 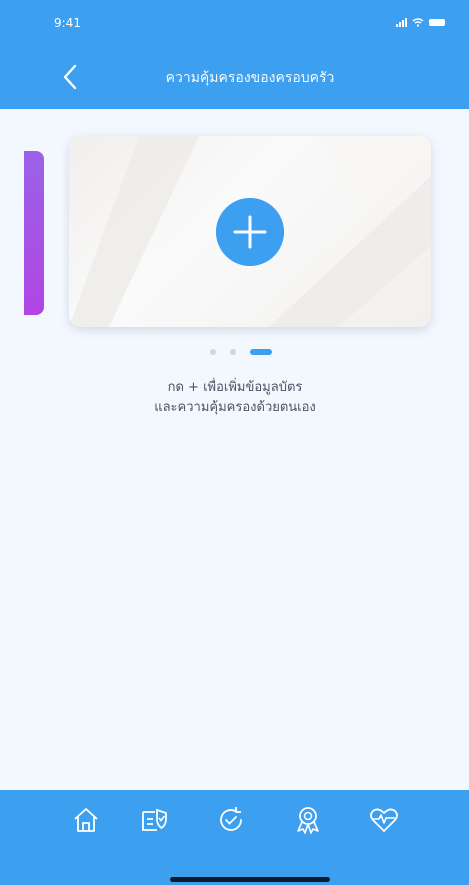 What do you see at coordinates (231, 820) in the screenshot?
I see `refresh-check-icon` at bounding box center [231, 820].